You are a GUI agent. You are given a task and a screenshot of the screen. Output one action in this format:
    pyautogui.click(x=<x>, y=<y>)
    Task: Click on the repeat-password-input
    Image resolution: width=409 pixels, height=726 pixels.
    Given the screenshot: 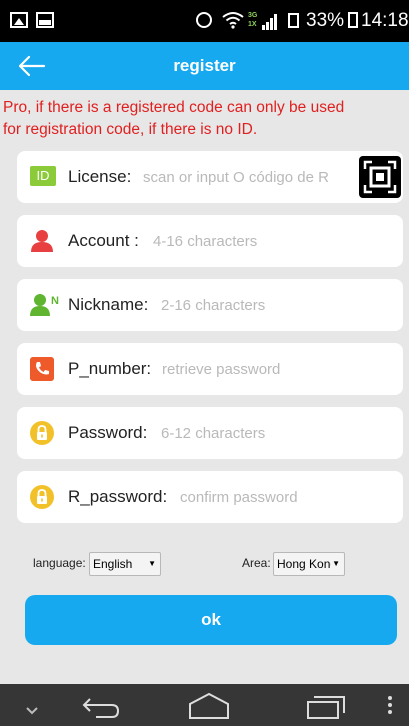 What is the action you would take?
    pyautogui.click(x=286, y=497)
    